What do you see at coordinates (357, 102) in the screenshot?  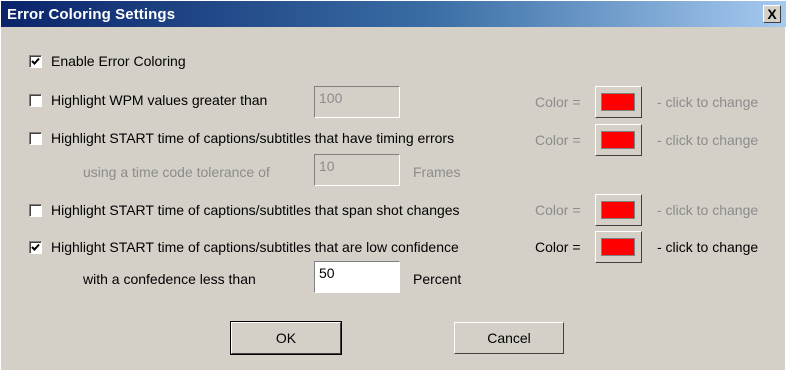 I see `wpm-threshold-input: 100` at bounding box center [357, 102].